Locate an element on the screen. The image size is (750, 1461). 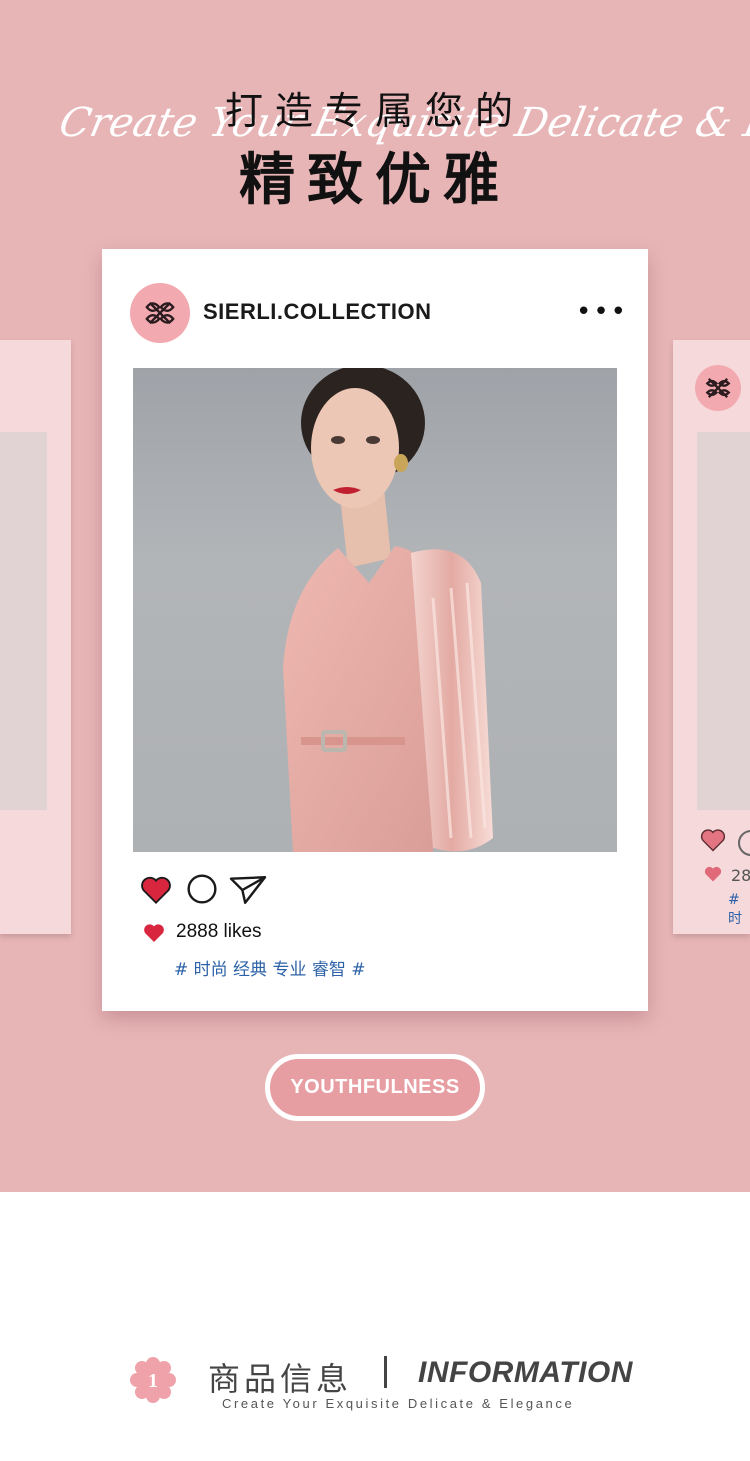
youthfulness-button: YOUTHFULNESS is located at coordinates (375, 1087).